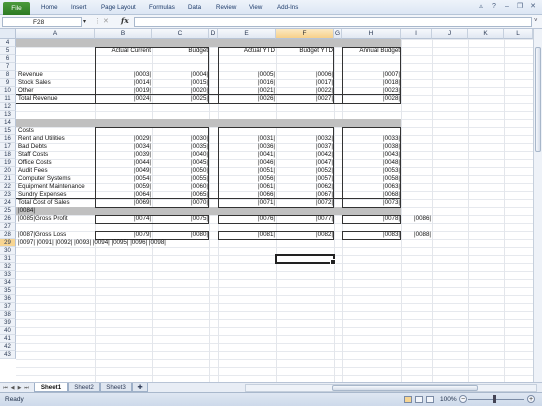  I want to click on row-header: 18, so click(8, 155).